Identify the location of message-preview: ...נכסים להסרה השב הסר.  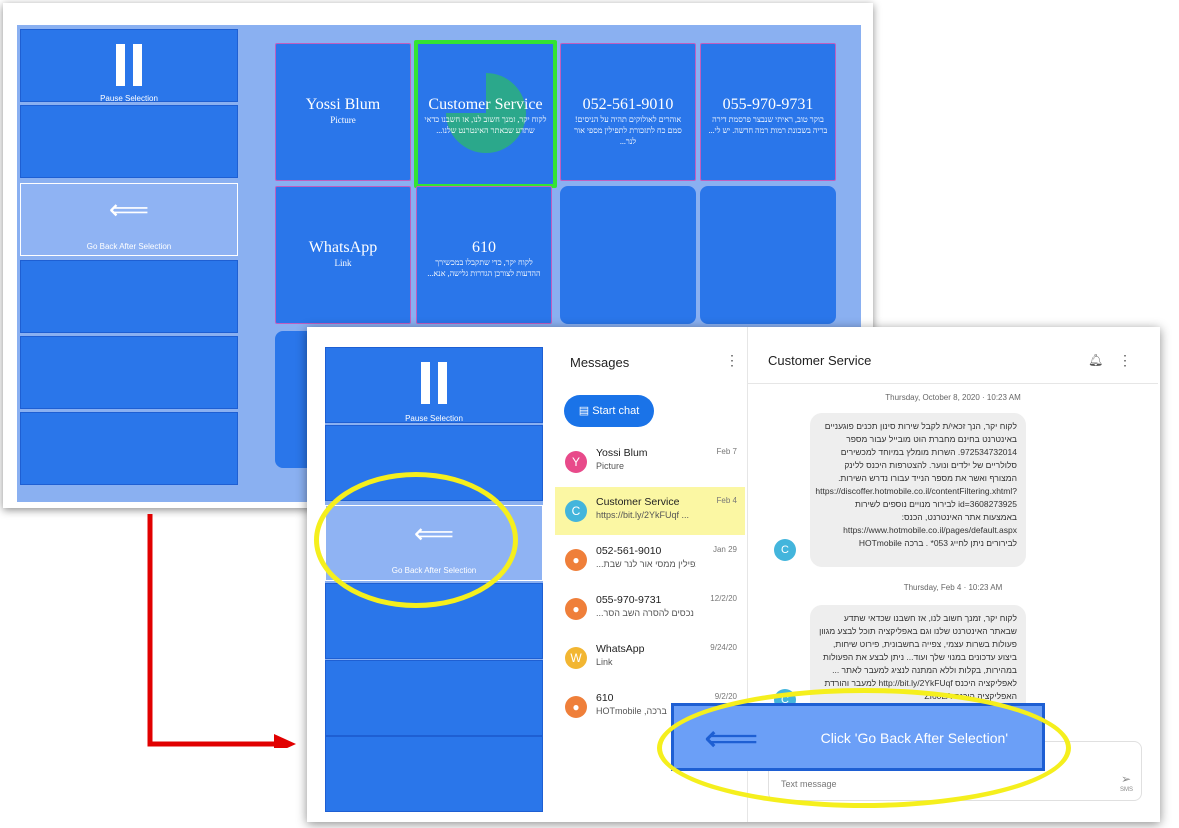
(645, 613).